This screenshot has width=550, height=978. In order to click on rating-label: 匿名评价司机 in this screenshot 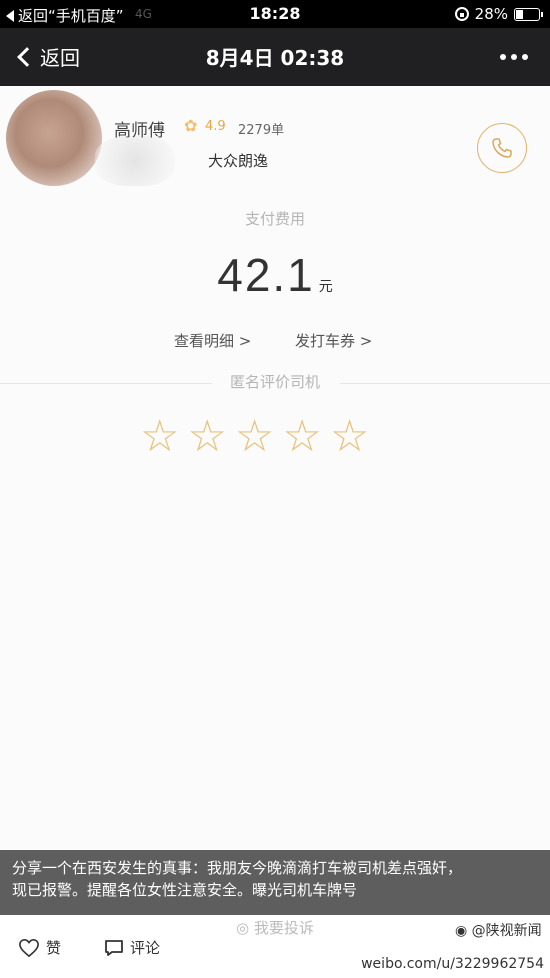, I will do `click(274, 382)`.